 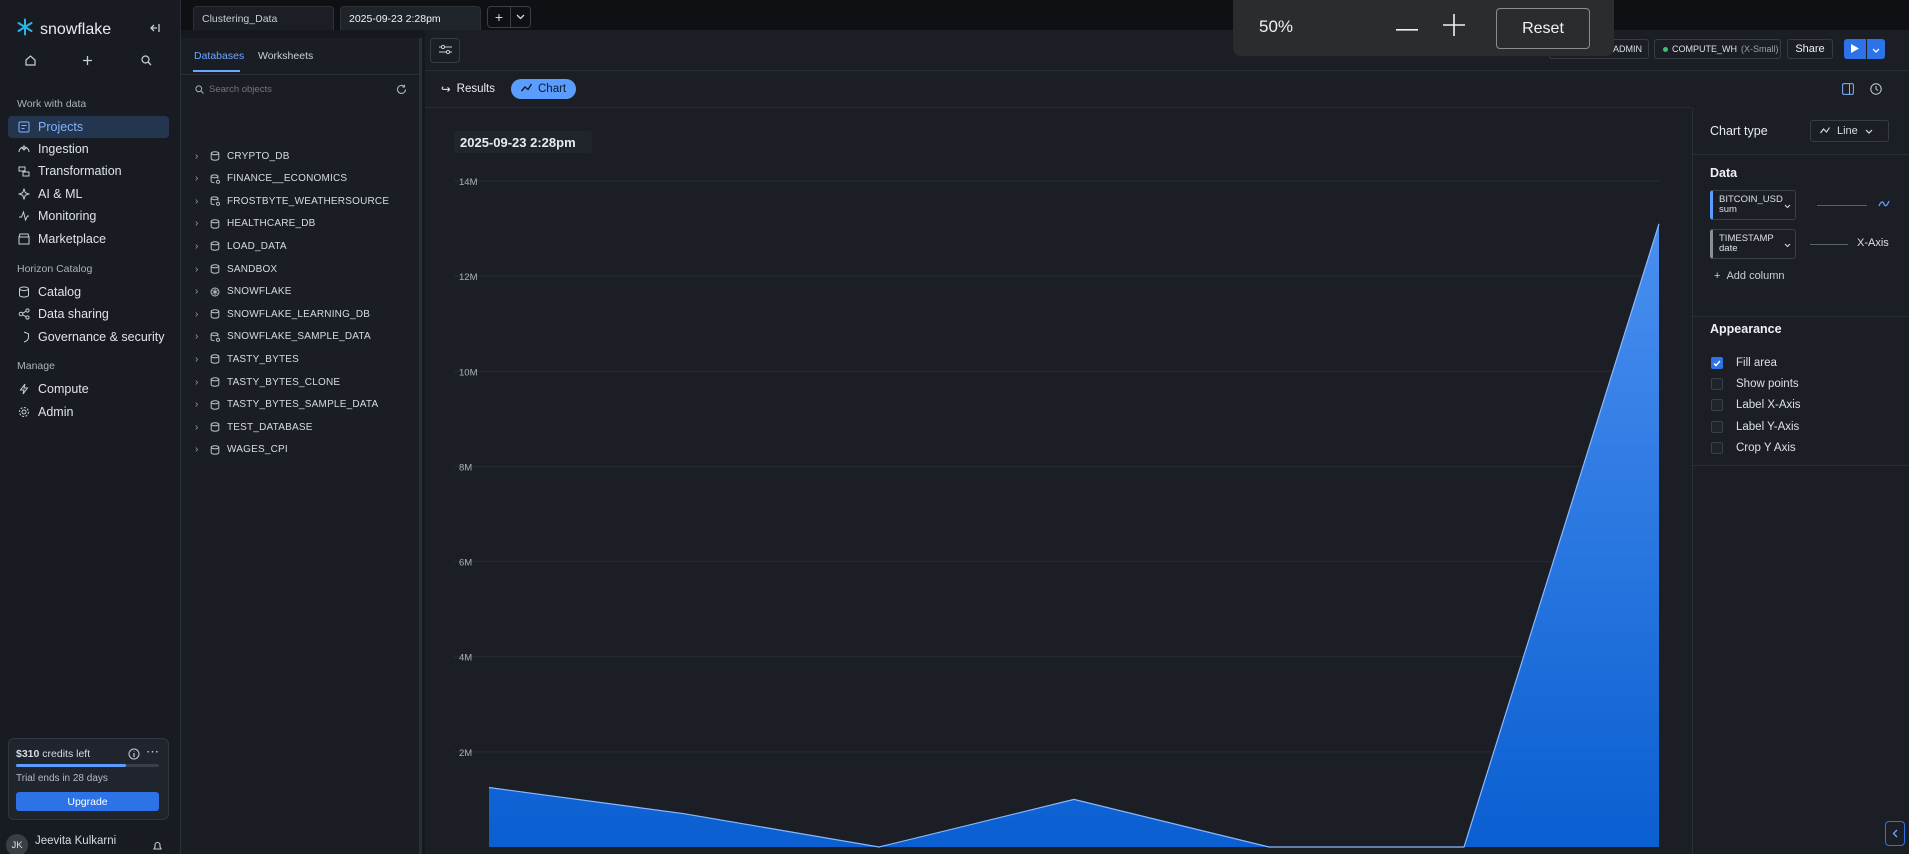 What do you see at coordinates (283, 337) in the screenshot?
I see `database-row: › SNOWFLAKE_SAMPLE_DATA` at bounding box center [283, 337].